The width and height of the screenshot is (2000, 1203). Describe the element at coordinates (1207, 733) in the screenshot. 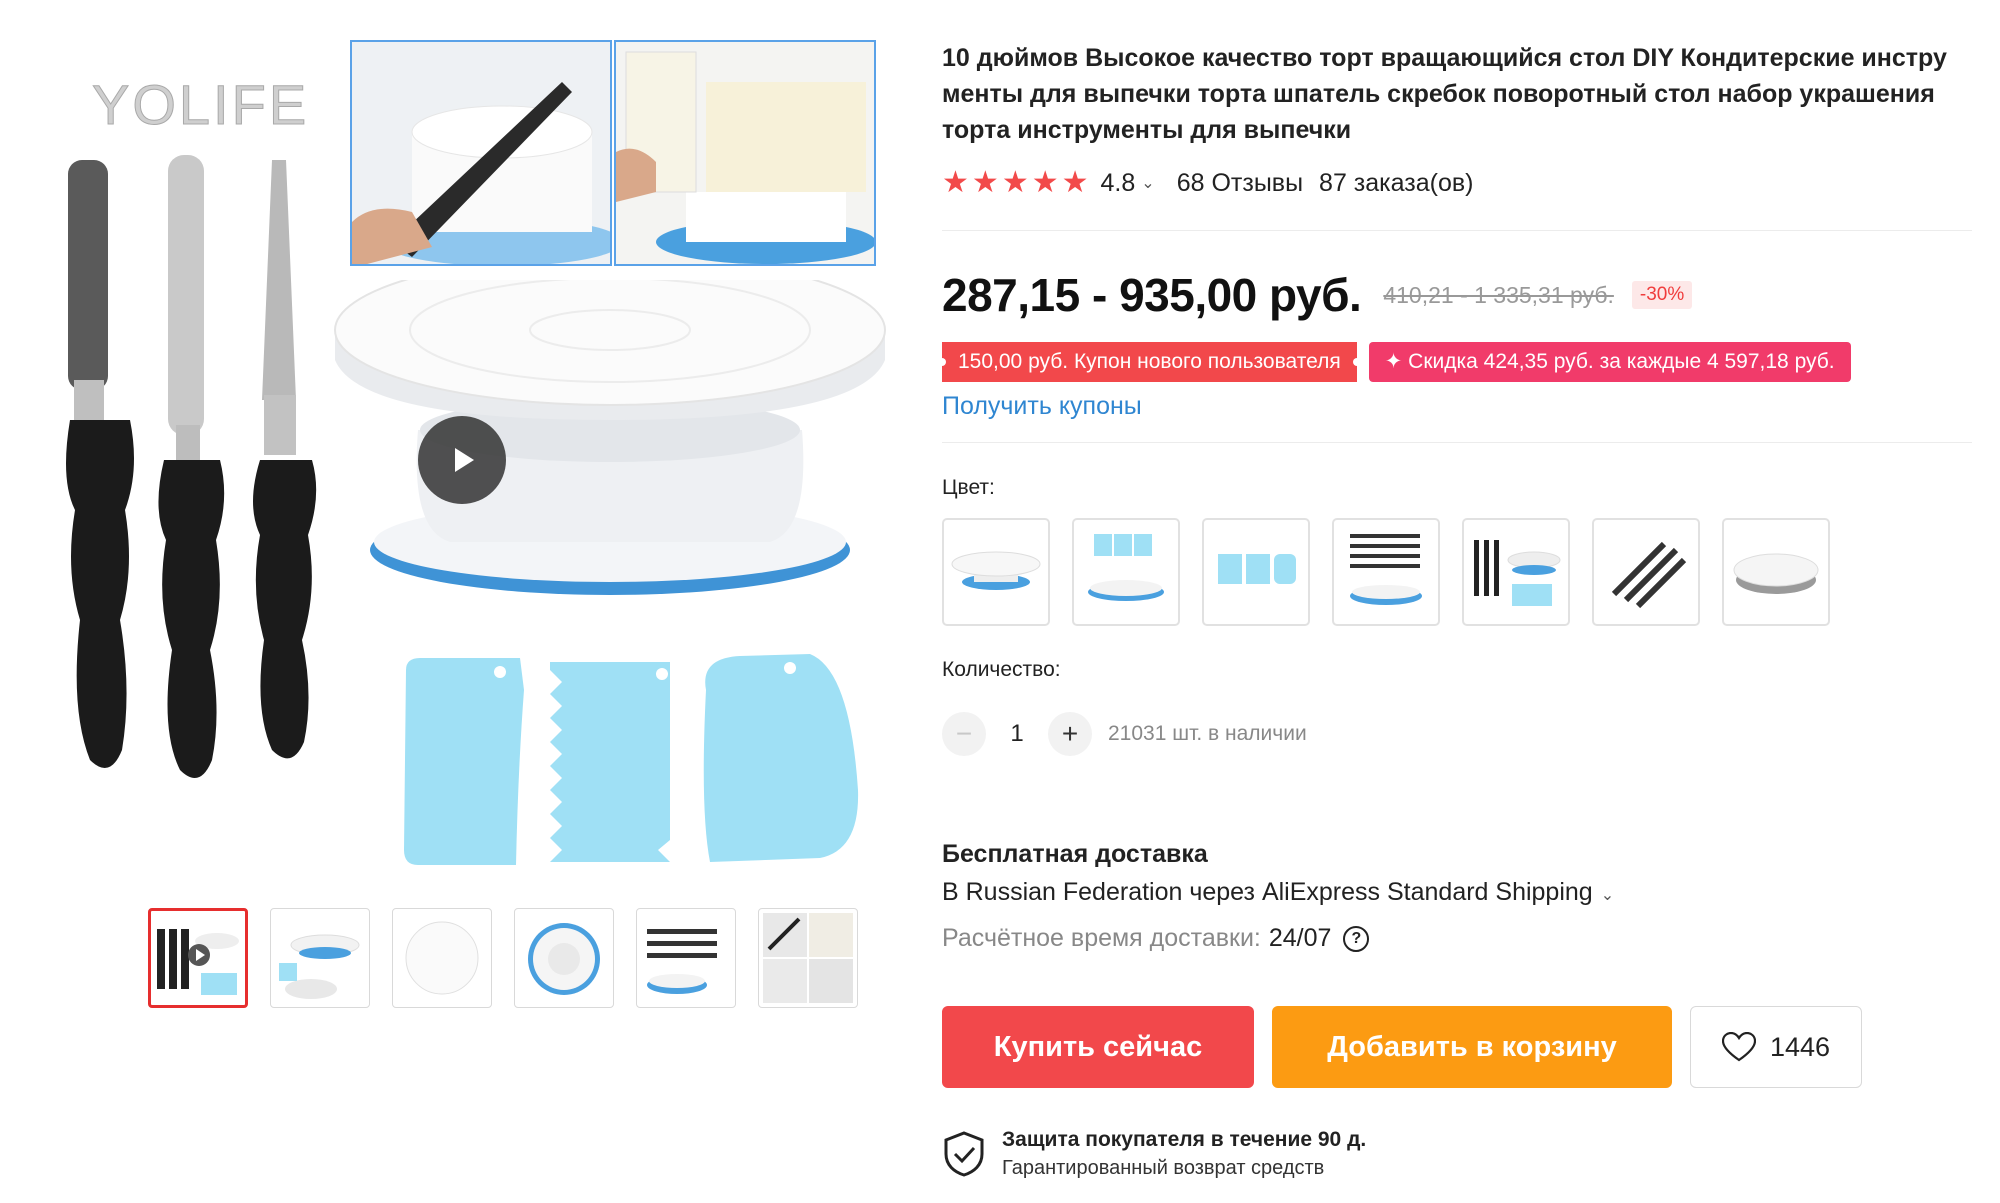

I see `stock-available: 21031 шт. в наличии` at that location.